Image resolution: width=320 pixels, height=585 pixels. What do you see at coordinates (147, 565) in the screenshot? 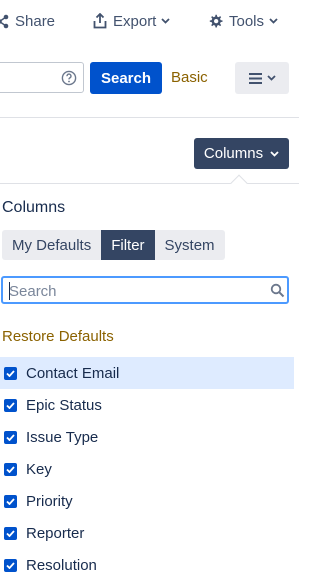
I see `column-item-resolution: Resolution` at bounding box center [147, 565].